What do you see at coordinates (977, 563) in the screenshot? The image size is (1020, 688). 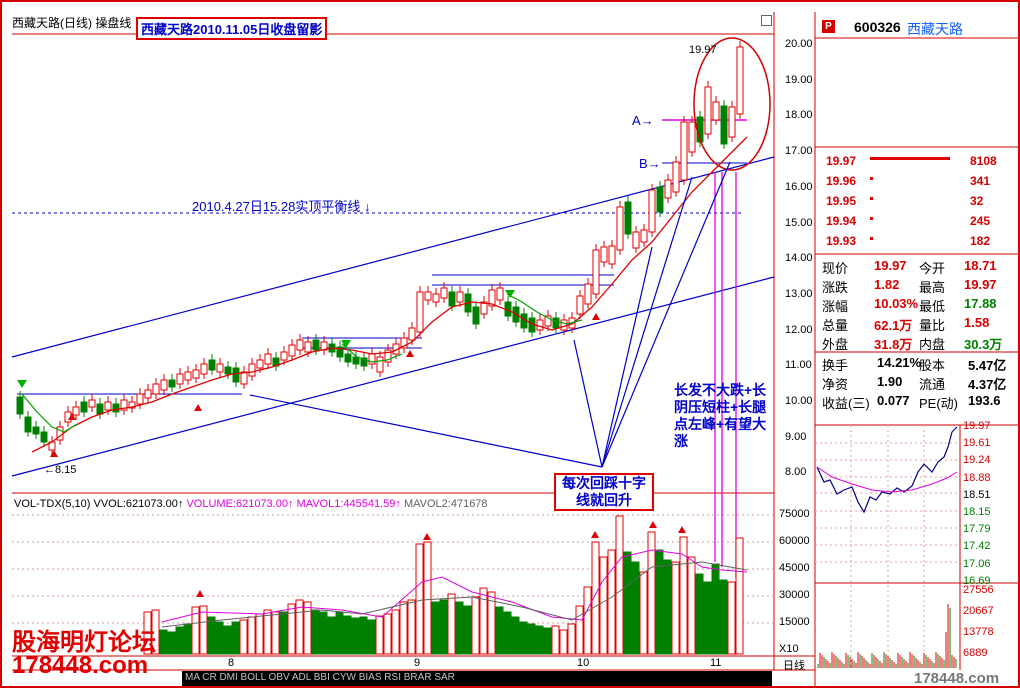 I see `intraday-axis-label: 17.06` at bounding box center [977, 563].